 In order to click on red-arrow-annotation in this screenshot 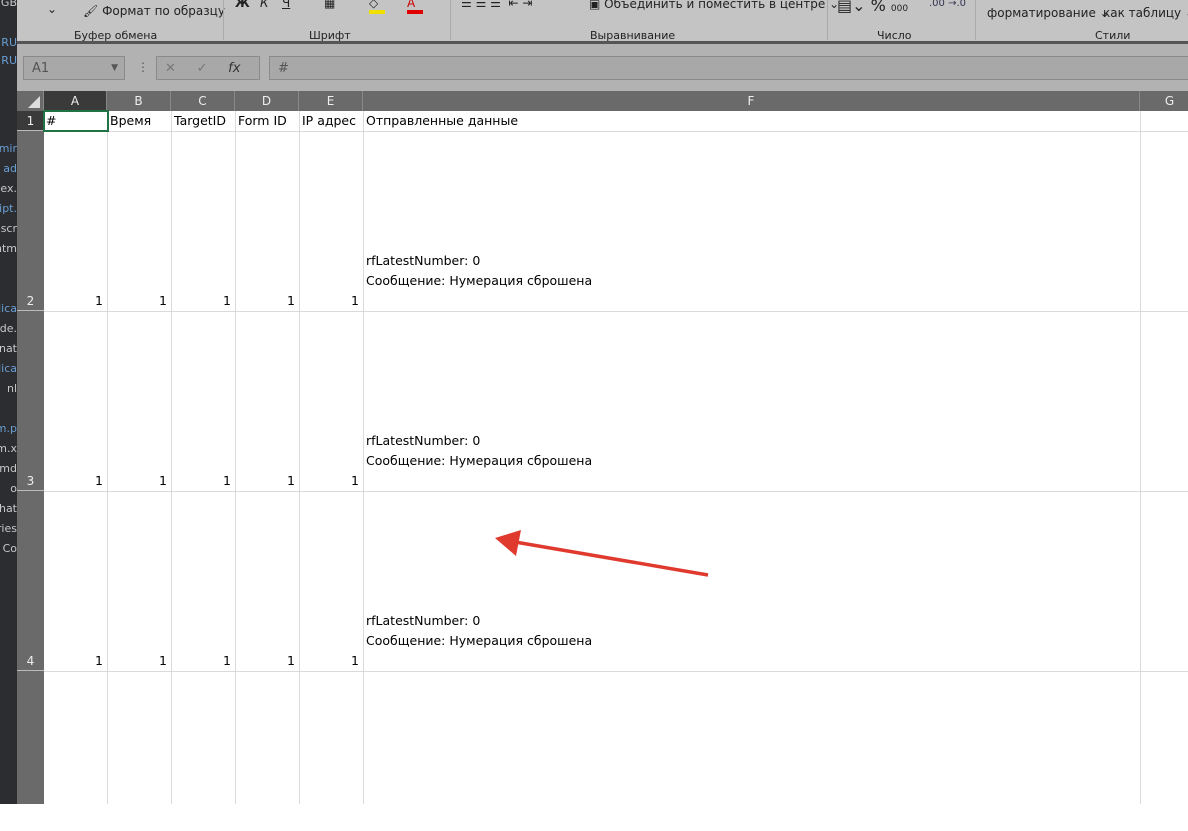, I will do `click(602, 553)`.